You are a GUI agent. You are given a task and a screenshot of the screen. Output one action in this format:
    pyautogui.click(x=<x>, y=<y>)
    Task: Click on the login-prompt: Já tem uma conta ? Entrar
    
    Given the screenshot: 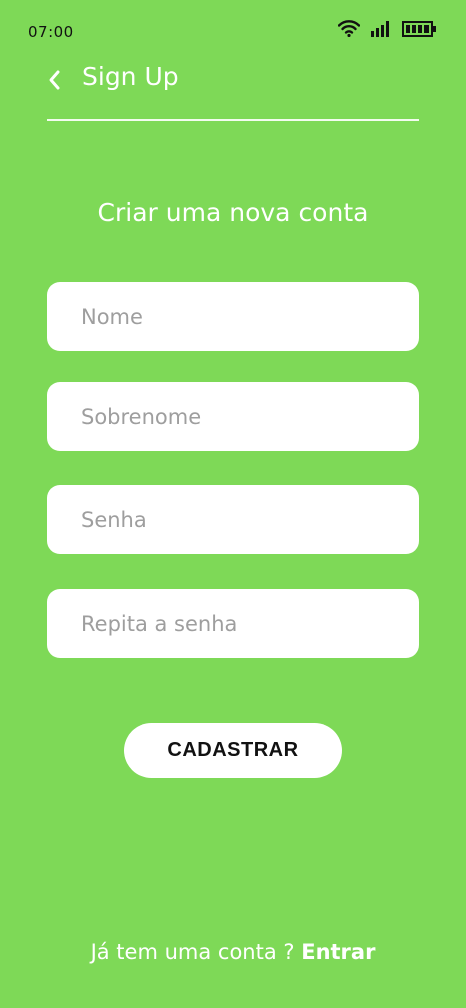 What is the action you would take?
    pyautogui.click(x=233, y=952)
    